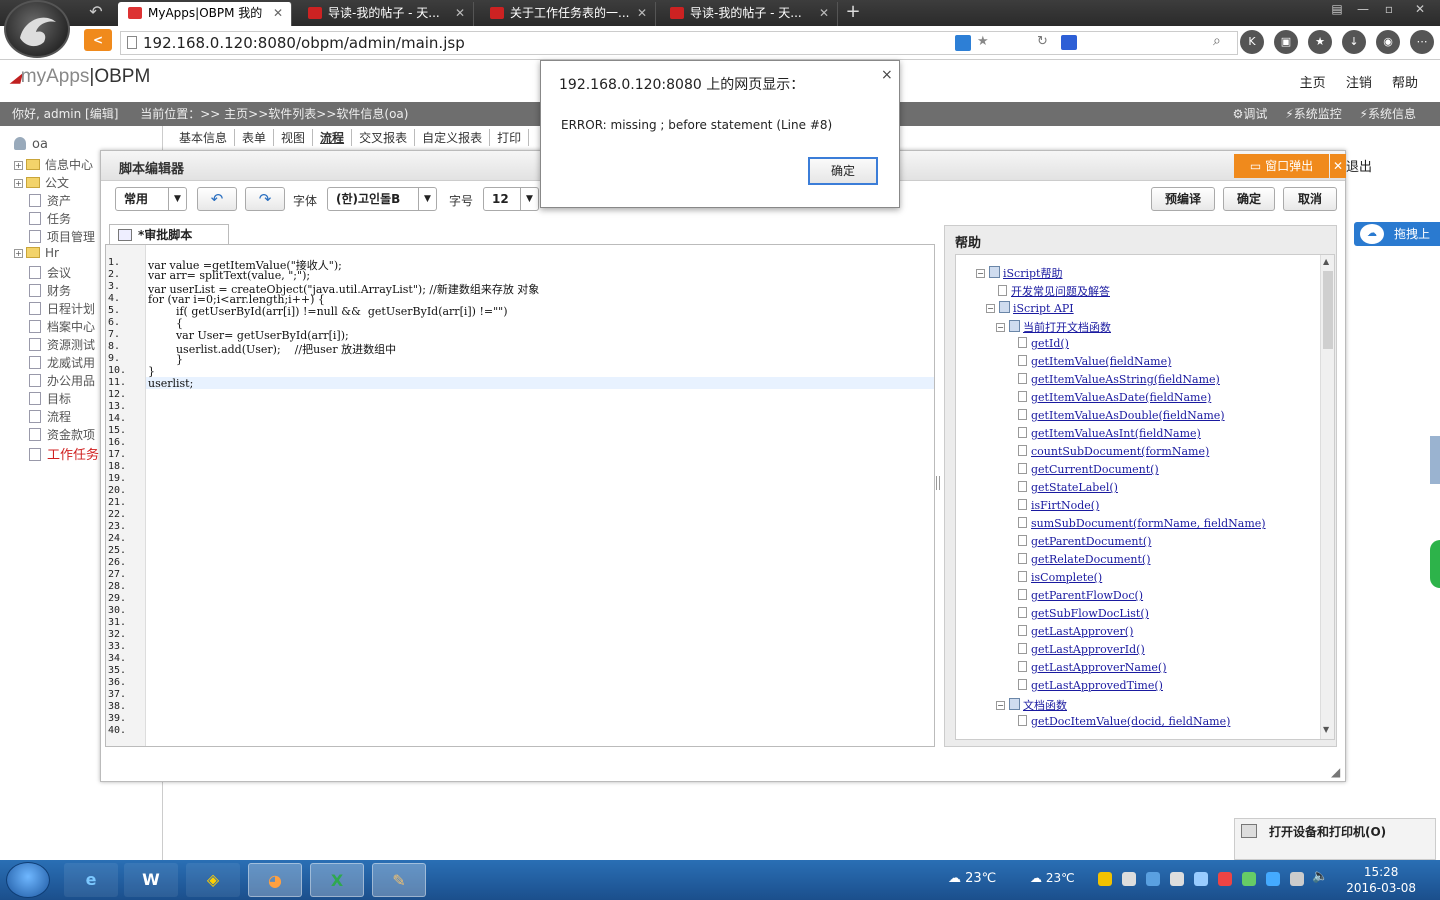 The image size is (1440, 900). What do you see at coordinates (1088, 469) in the screenshot?
I see `help-item: getCurrentDocument()` at bounding box center [1088, 469].